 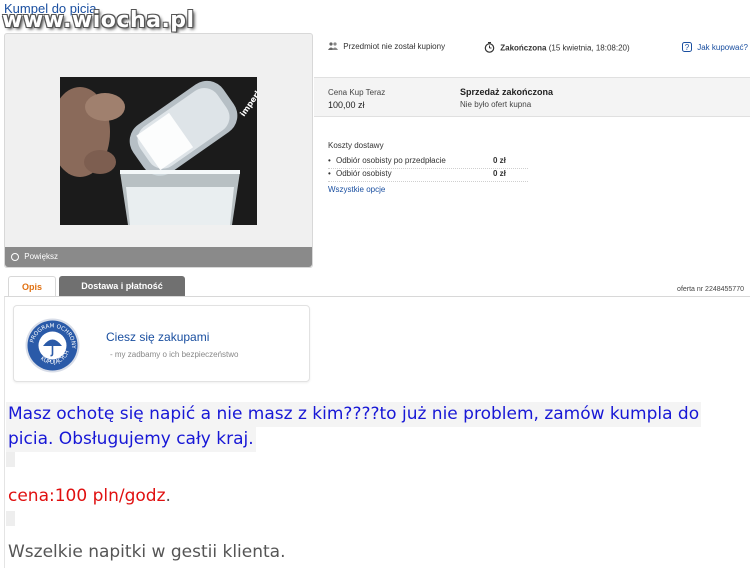 What do you see at coordinates (333, 47) in the screenshot?
I see `users-icon` at bounding box center [333, 47].